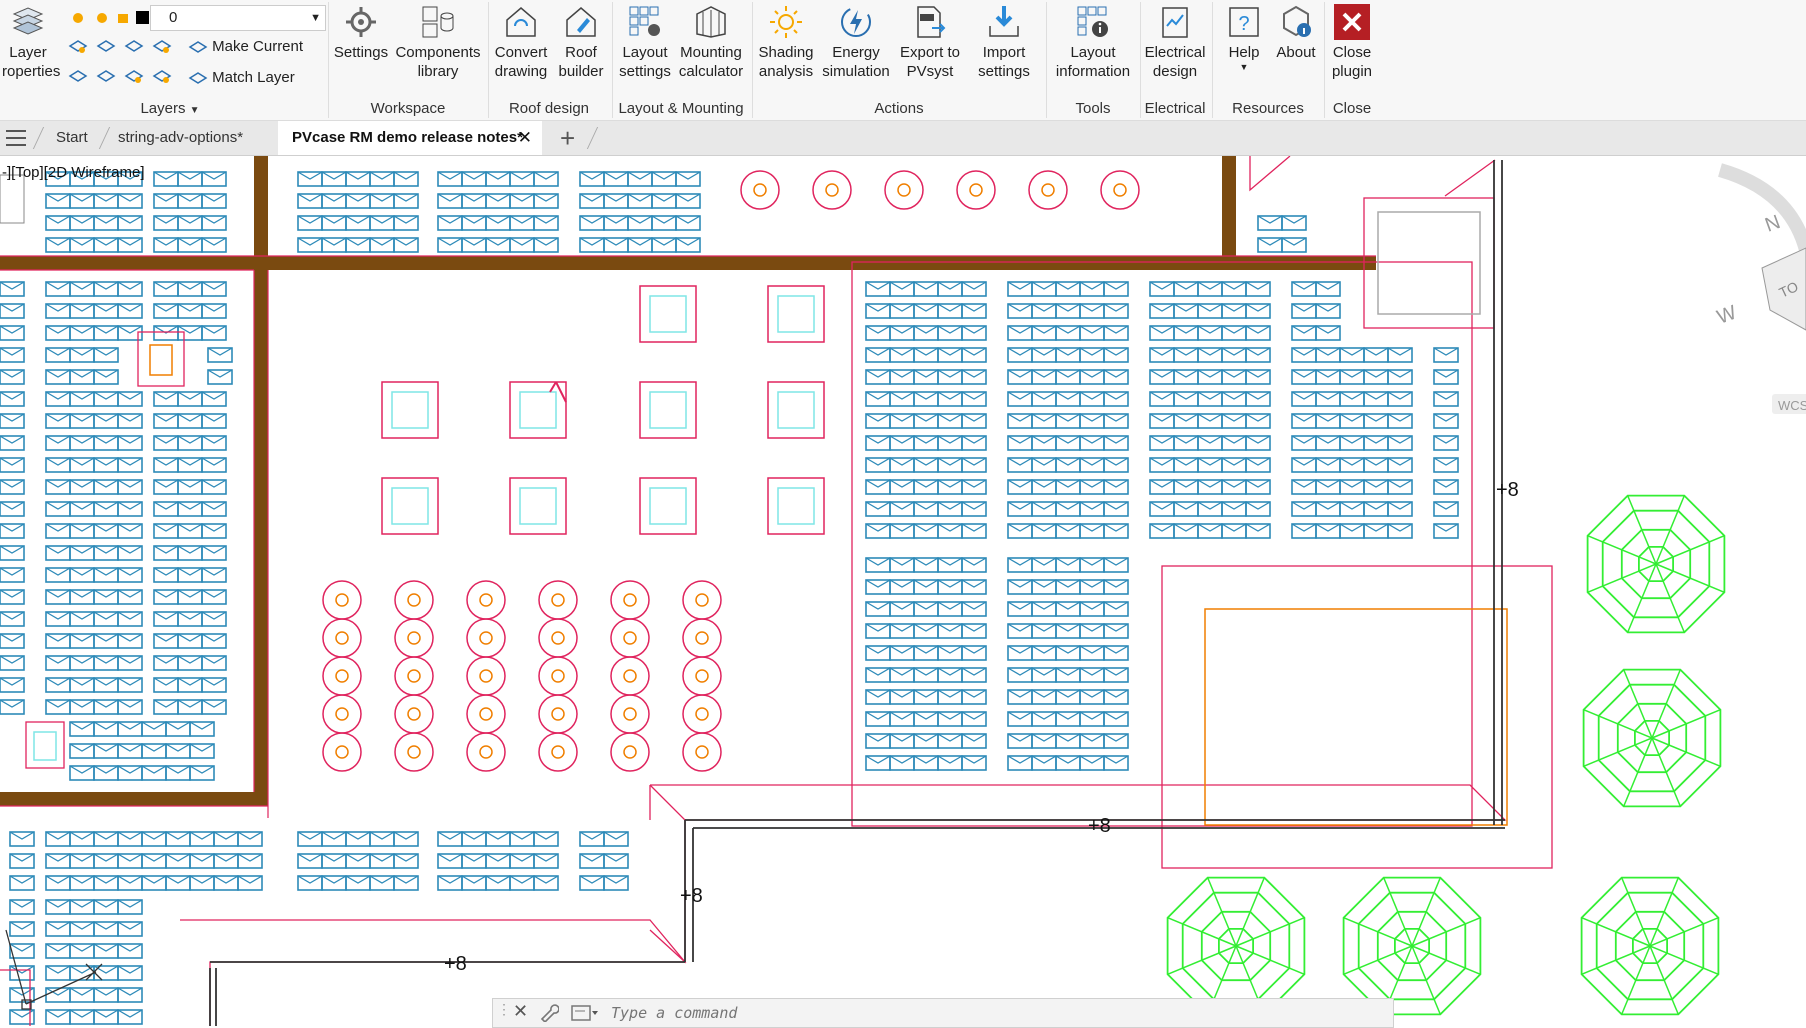  I want to click on make-current-button: Make Current, so click(245, 47).